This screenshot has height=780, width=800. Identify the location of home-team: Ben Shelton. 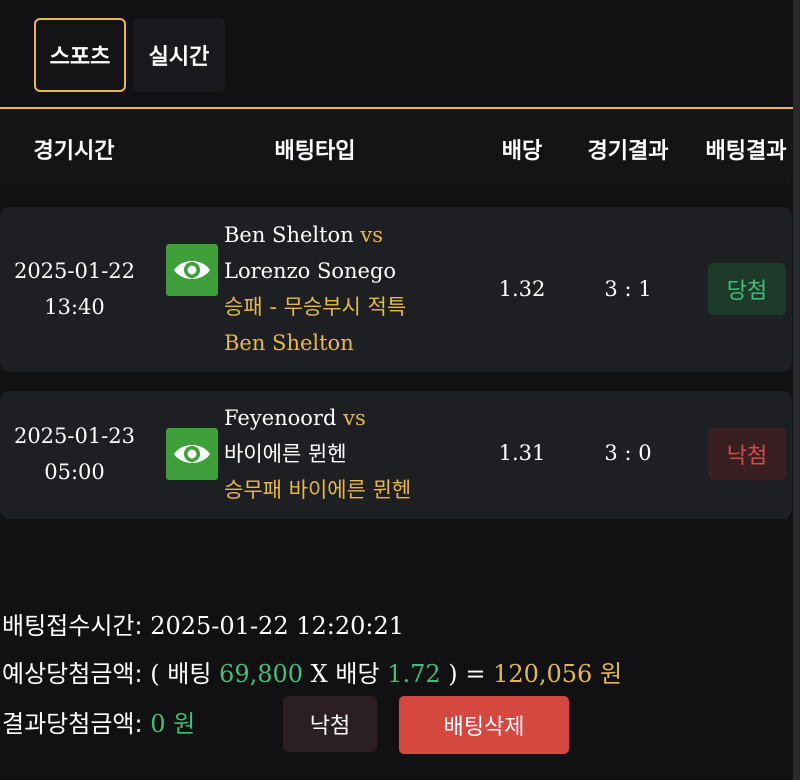
(289, 235).